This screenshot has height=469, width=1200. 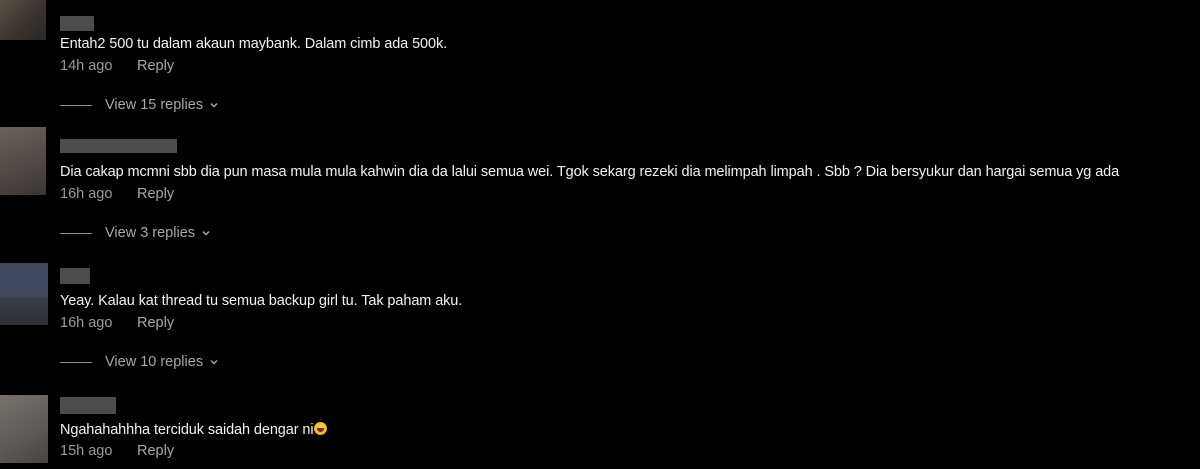 I want to click on comment-text: Ngahahahhha terciduk saidah dengar ni, so click(x=194, y=430).